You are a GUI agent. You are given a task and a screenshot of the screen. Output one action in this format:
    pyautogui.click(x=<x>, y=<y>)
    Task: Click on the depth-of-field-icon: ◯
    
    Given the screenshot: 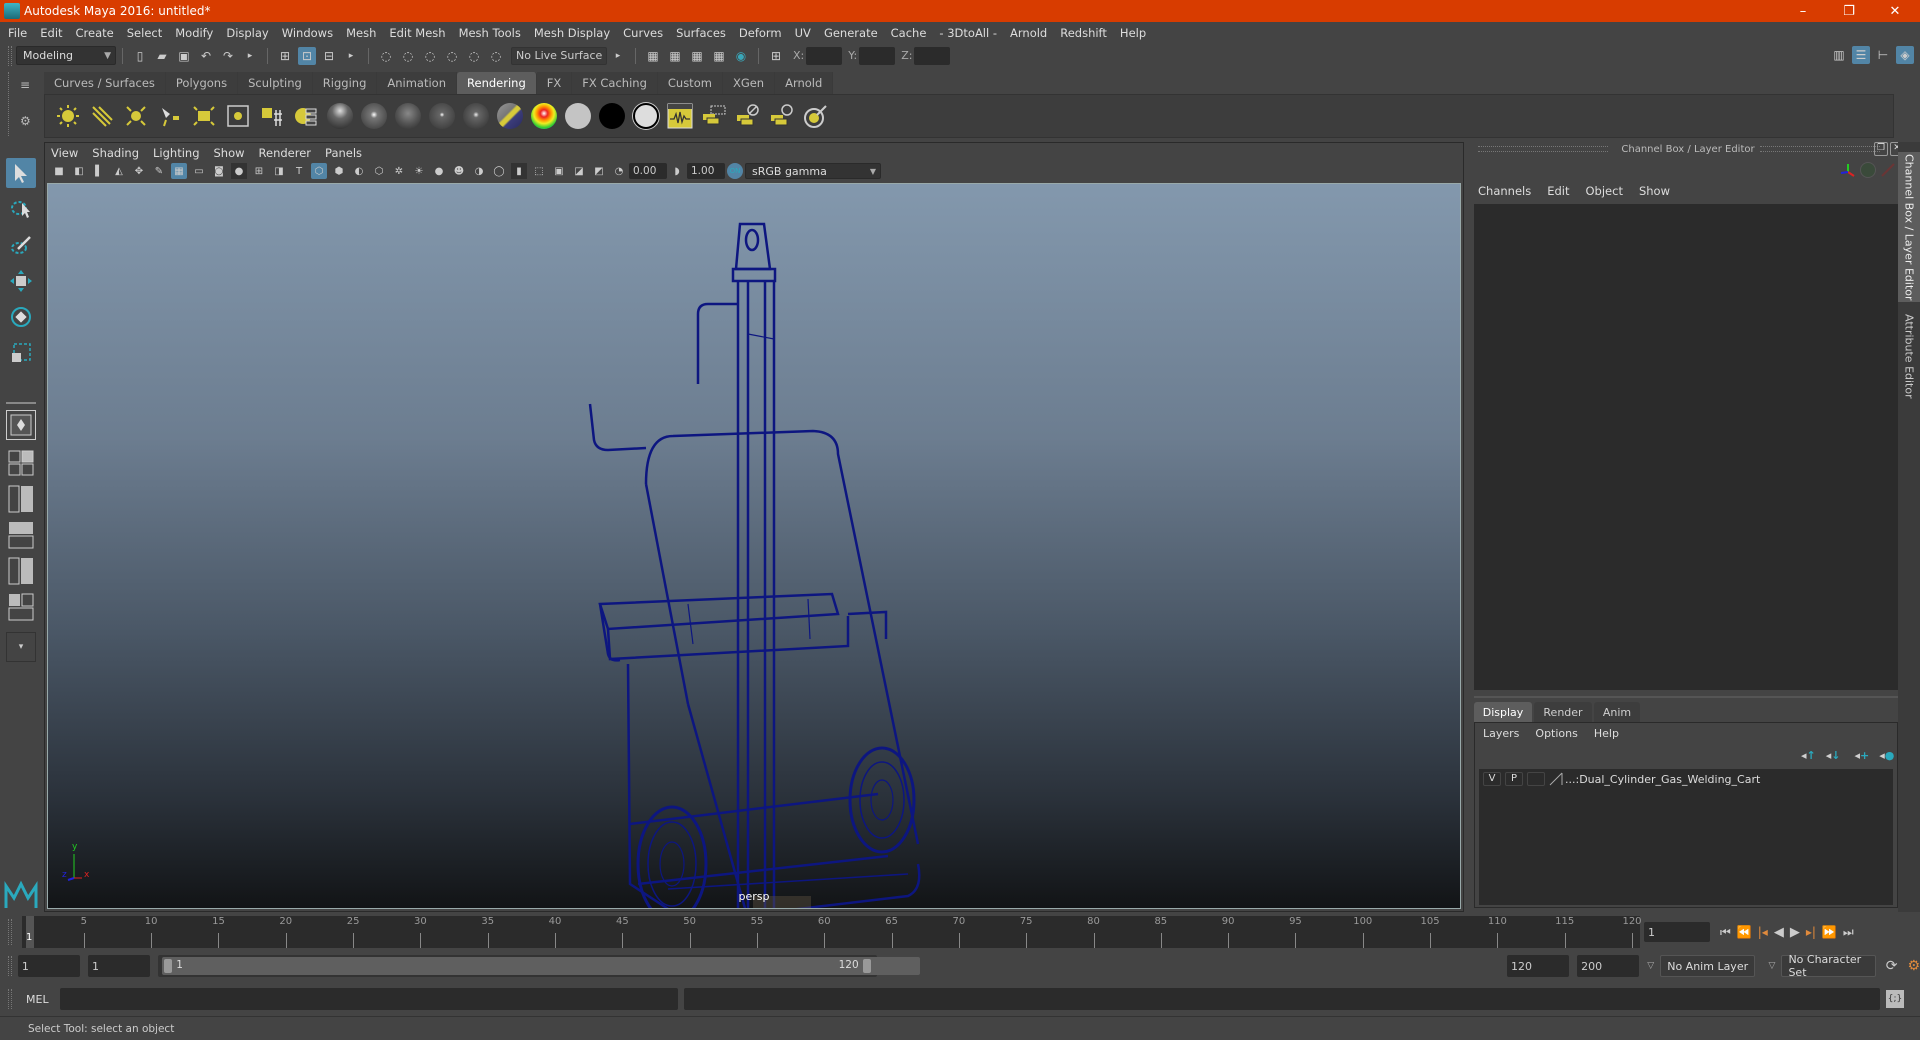 What is the action you would take?
    pyautogui.click(x=499, y=171)
    